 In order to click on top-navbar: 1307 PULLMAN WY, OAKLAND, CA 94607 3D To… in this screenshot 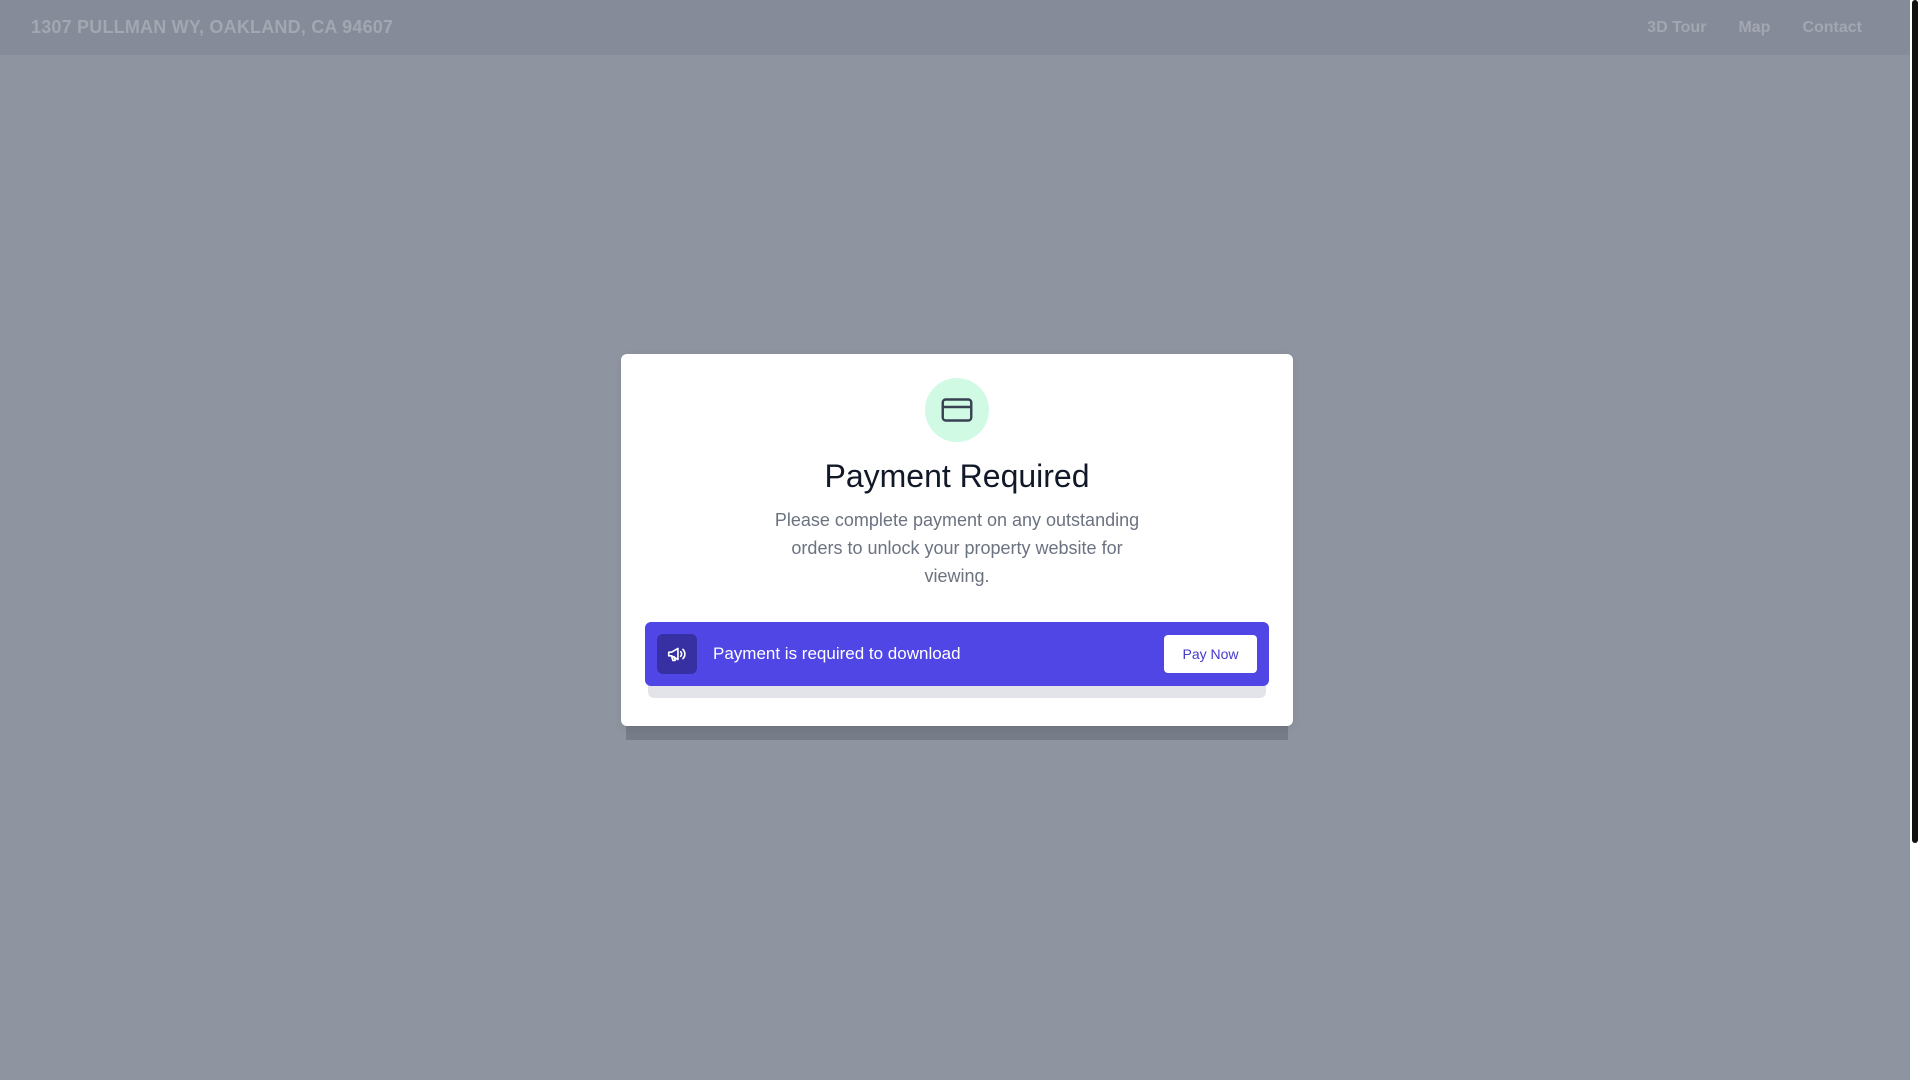, I will do `click(955, 27)`.